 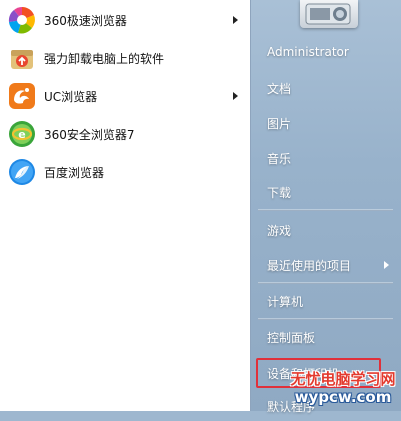 I want to click on program-item-uninstall: 强力卸载电脑上的软件, so click(x=125, y=58).